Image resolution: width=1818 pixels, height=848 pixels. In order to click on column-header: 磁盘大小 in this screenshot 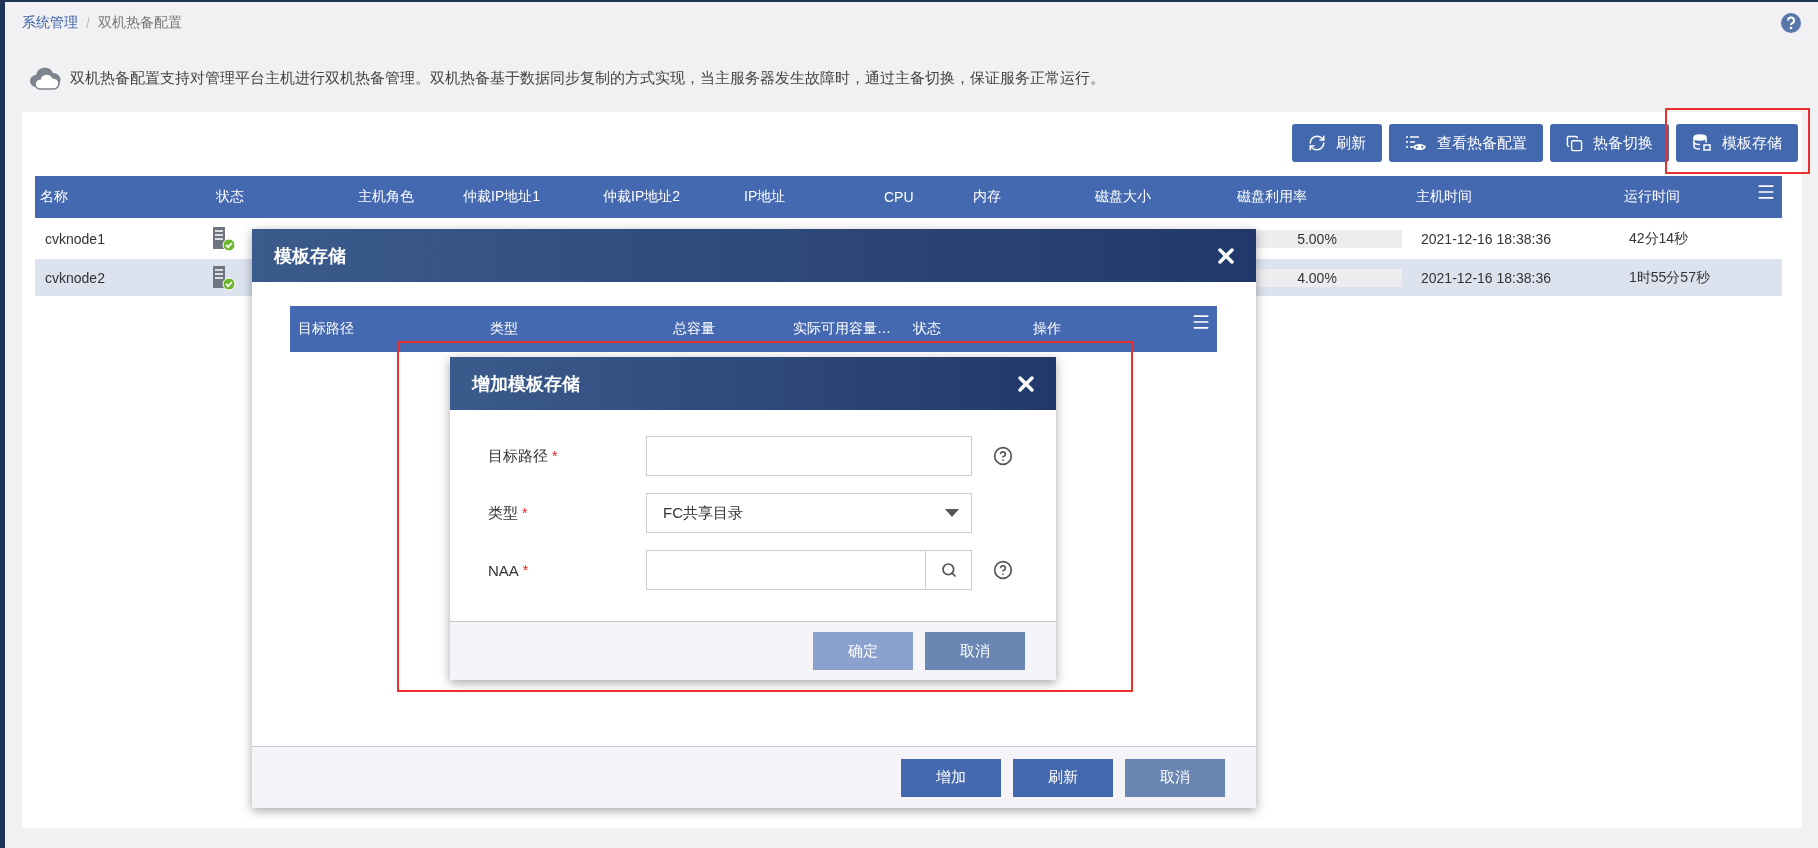, I will do `click(1123, 197)`.